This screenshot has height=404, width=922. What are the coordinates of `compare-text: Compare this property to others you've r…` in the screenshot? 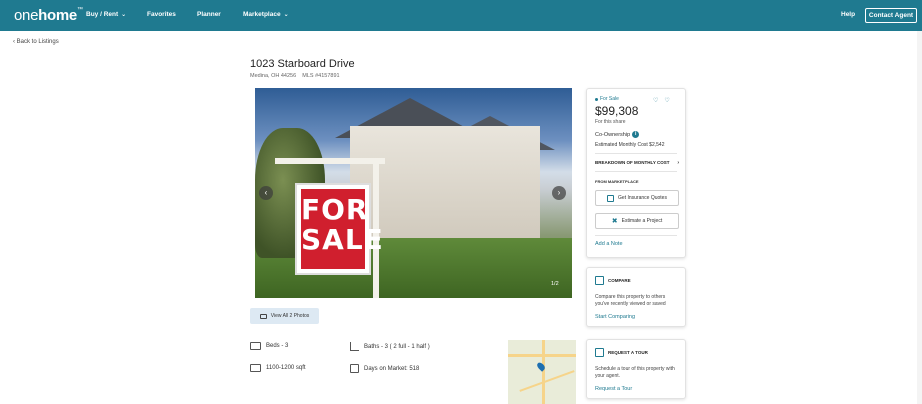 It's located at (630, 300).